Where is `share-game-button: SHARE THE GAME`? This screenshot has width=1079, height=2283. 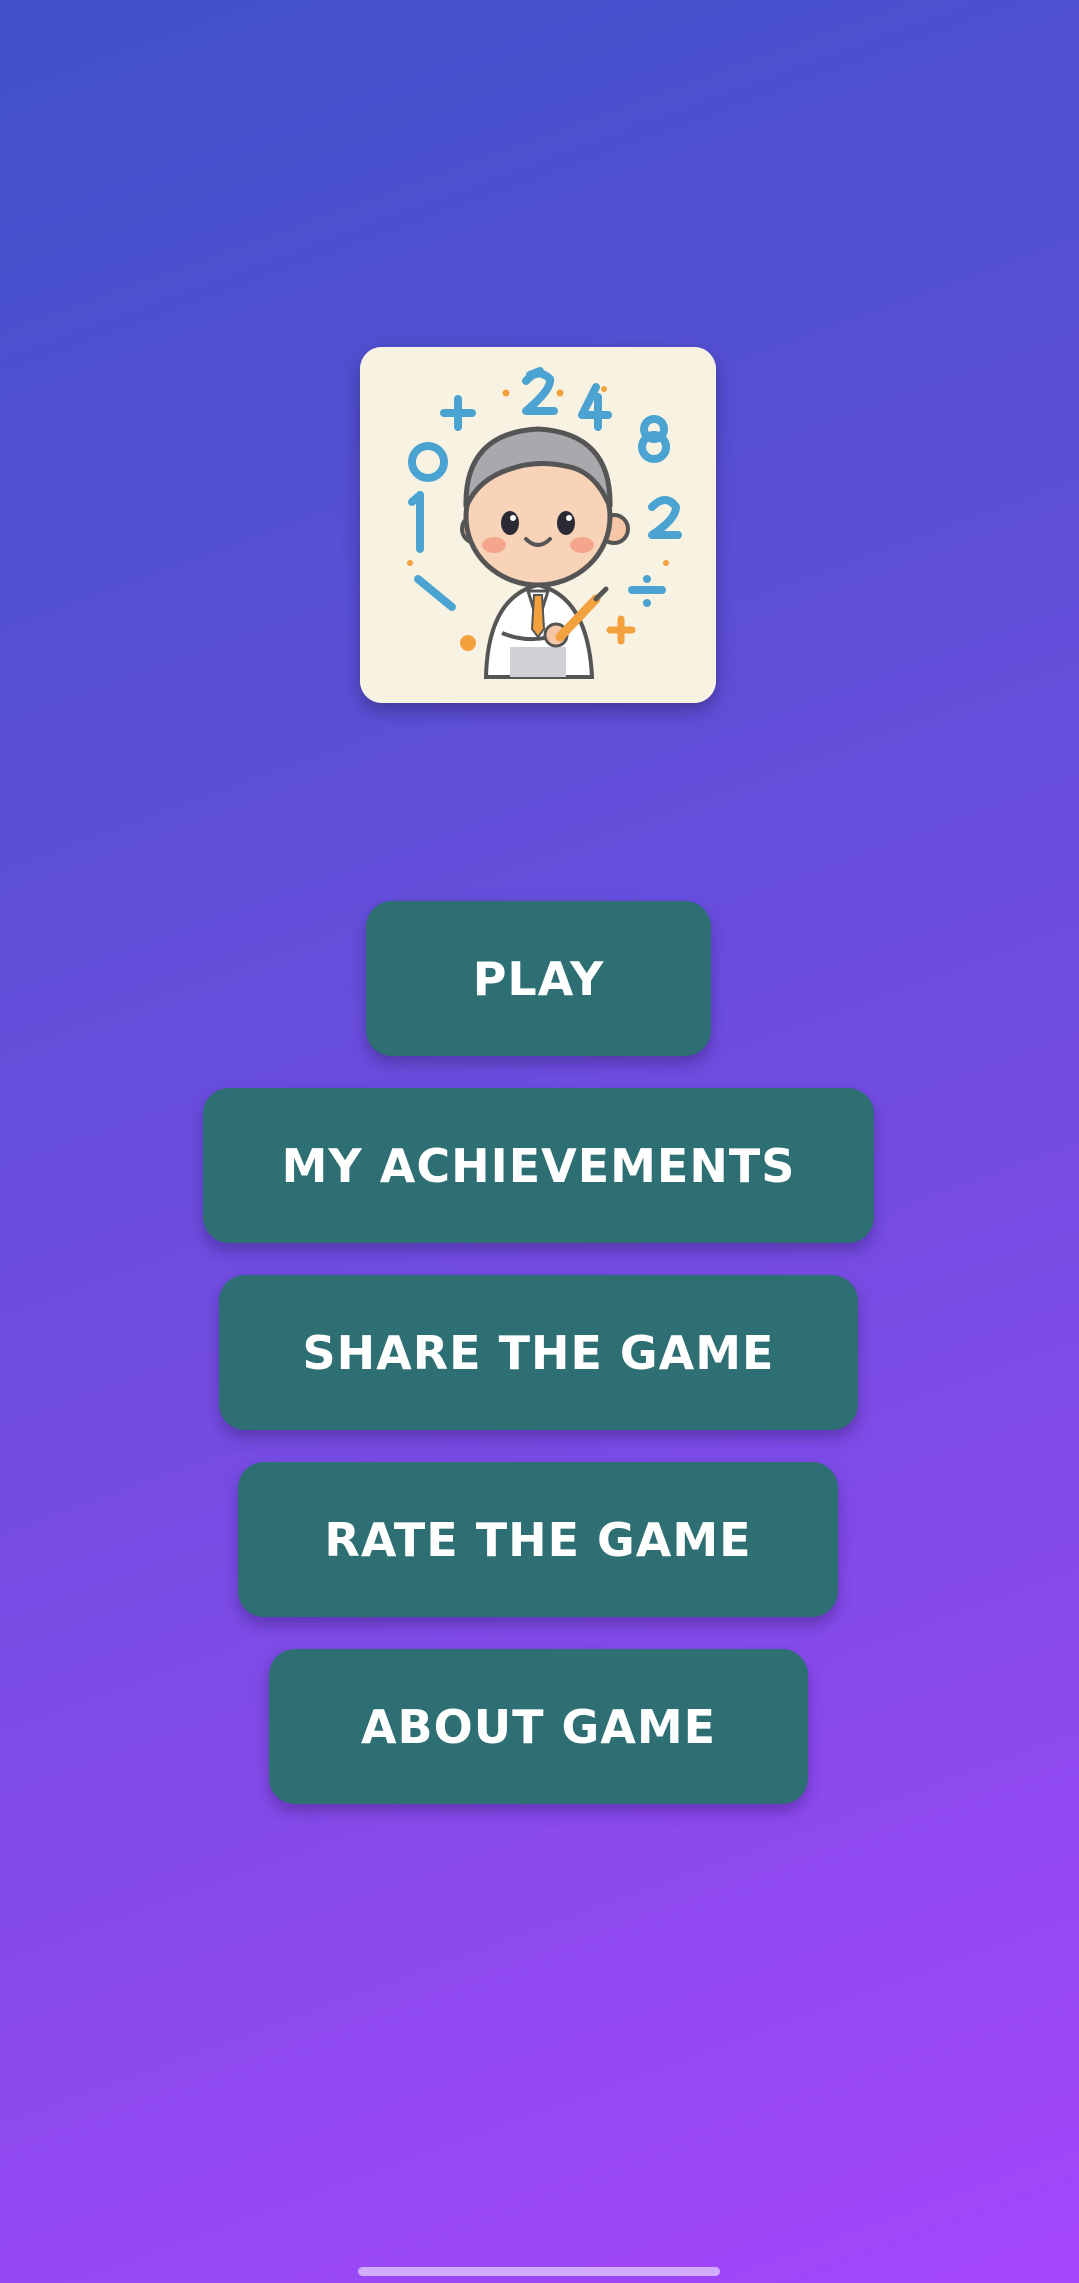
share-game-button: SHARE THE GAME is located at coordinates (538, 1352).